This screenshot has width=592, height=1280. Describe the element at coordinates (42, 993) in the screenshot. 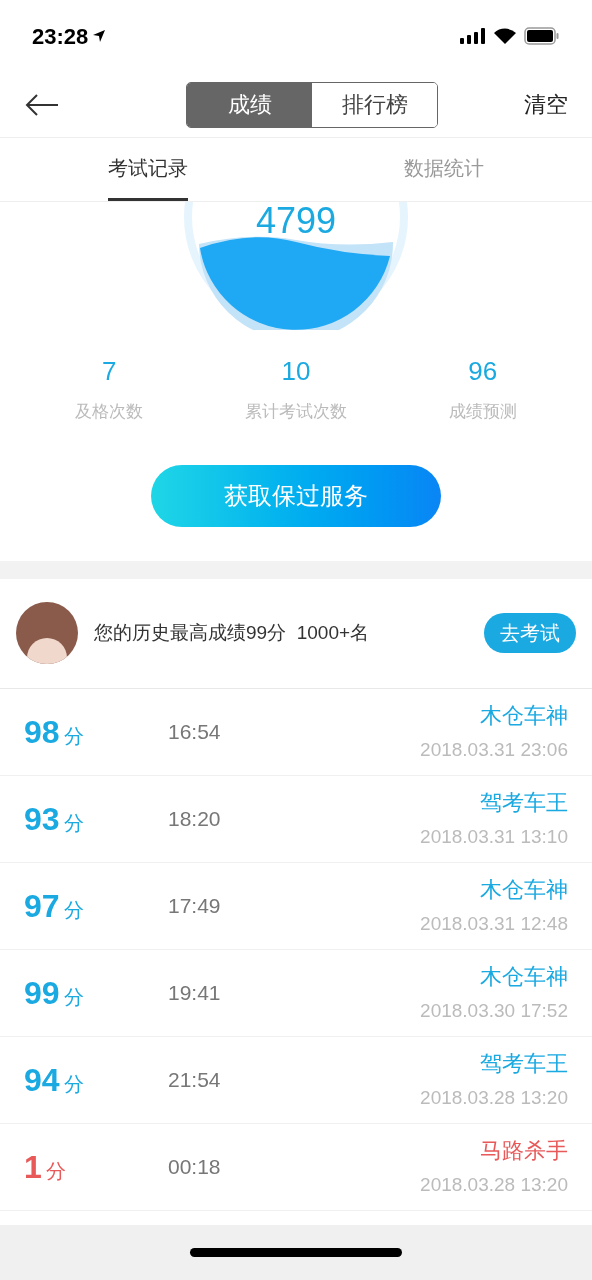

I see `score-value: 99` at that location.